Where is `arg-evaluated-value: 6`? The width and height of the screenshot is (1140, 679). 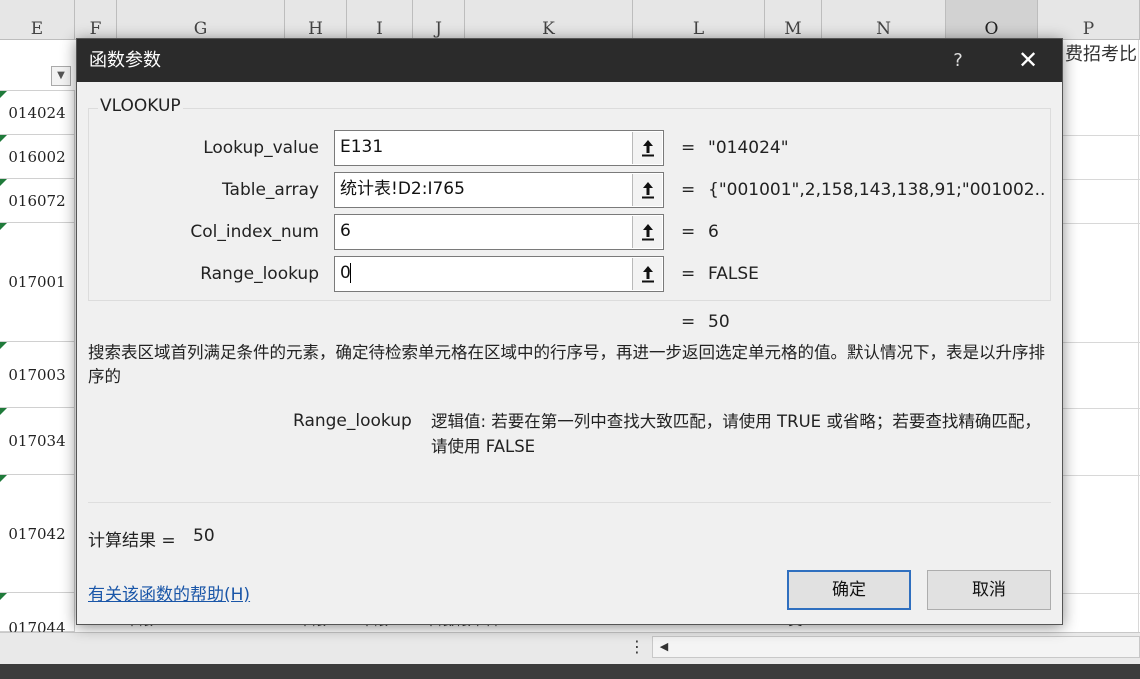 arg-evaluated-value: 6 is located at coordinates (713, 232).